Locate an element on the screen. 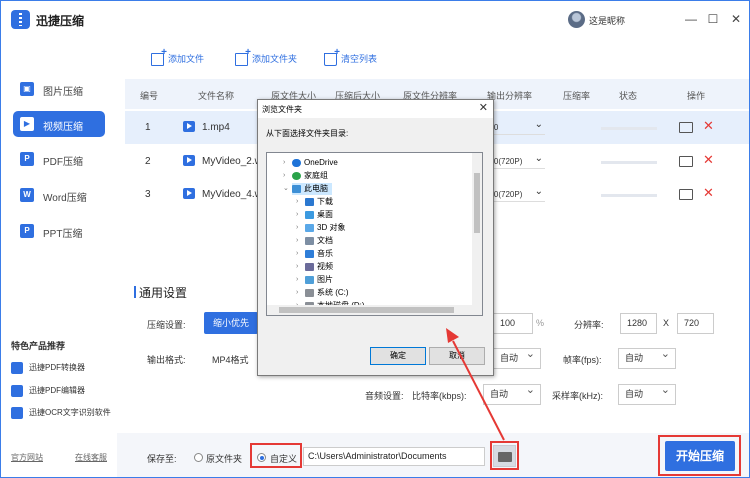 The height and width of the screenshot is (478, 750). homegroup-icon is located at coordinates (296, 175).